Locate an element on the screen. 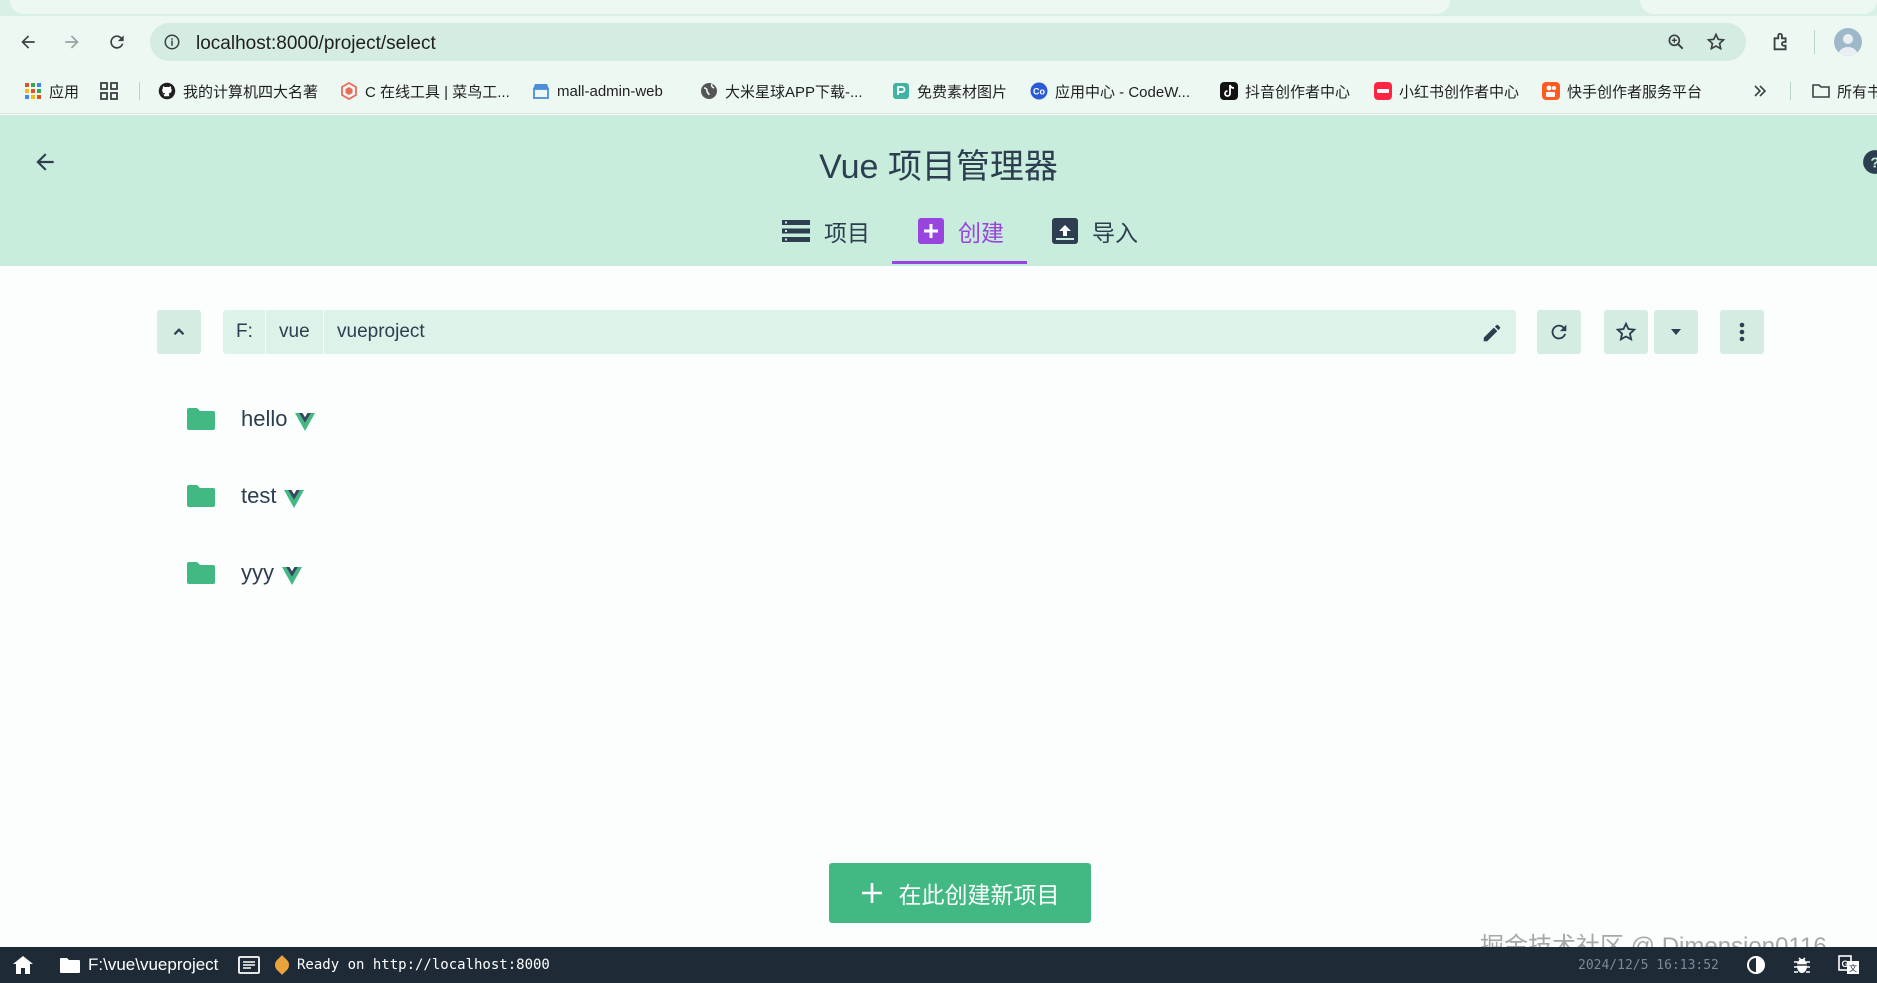 This screenshot has width=1877, height=983. refresh-icon is located at coordinates (1559, 332).